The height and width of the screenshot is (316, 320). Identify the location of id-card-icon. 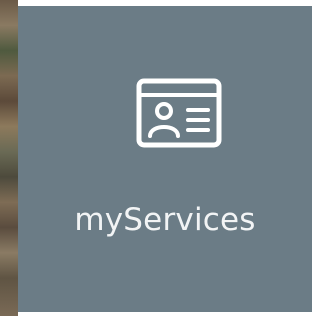
(179, 113).